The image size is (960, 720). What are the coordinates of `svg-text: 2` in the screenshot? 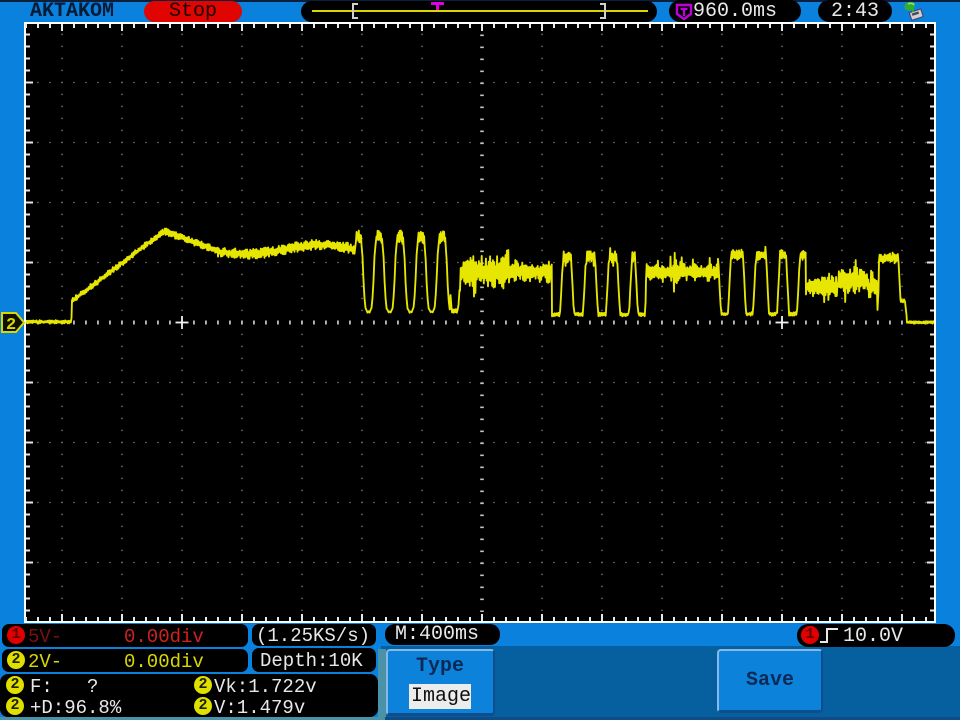 It's located at (11, 325).